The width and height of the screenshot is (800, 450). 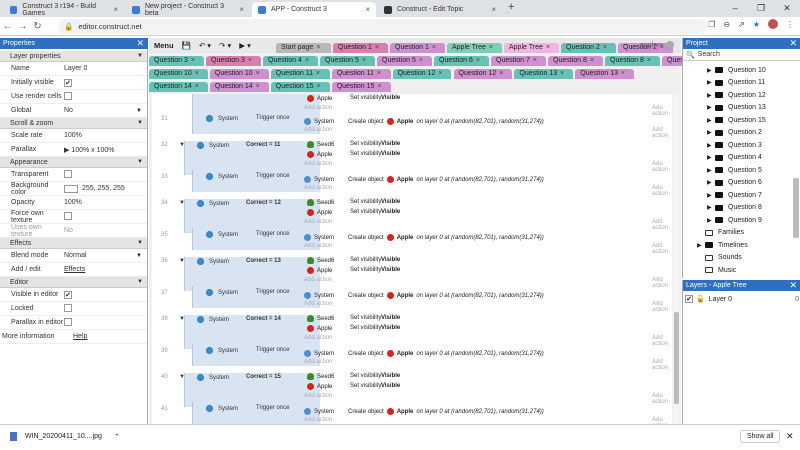 What do you see at coordinates (461, 61) in the screenshot?
I see `editor-tab: Question 6 ×` at bounding box center [461, 61].